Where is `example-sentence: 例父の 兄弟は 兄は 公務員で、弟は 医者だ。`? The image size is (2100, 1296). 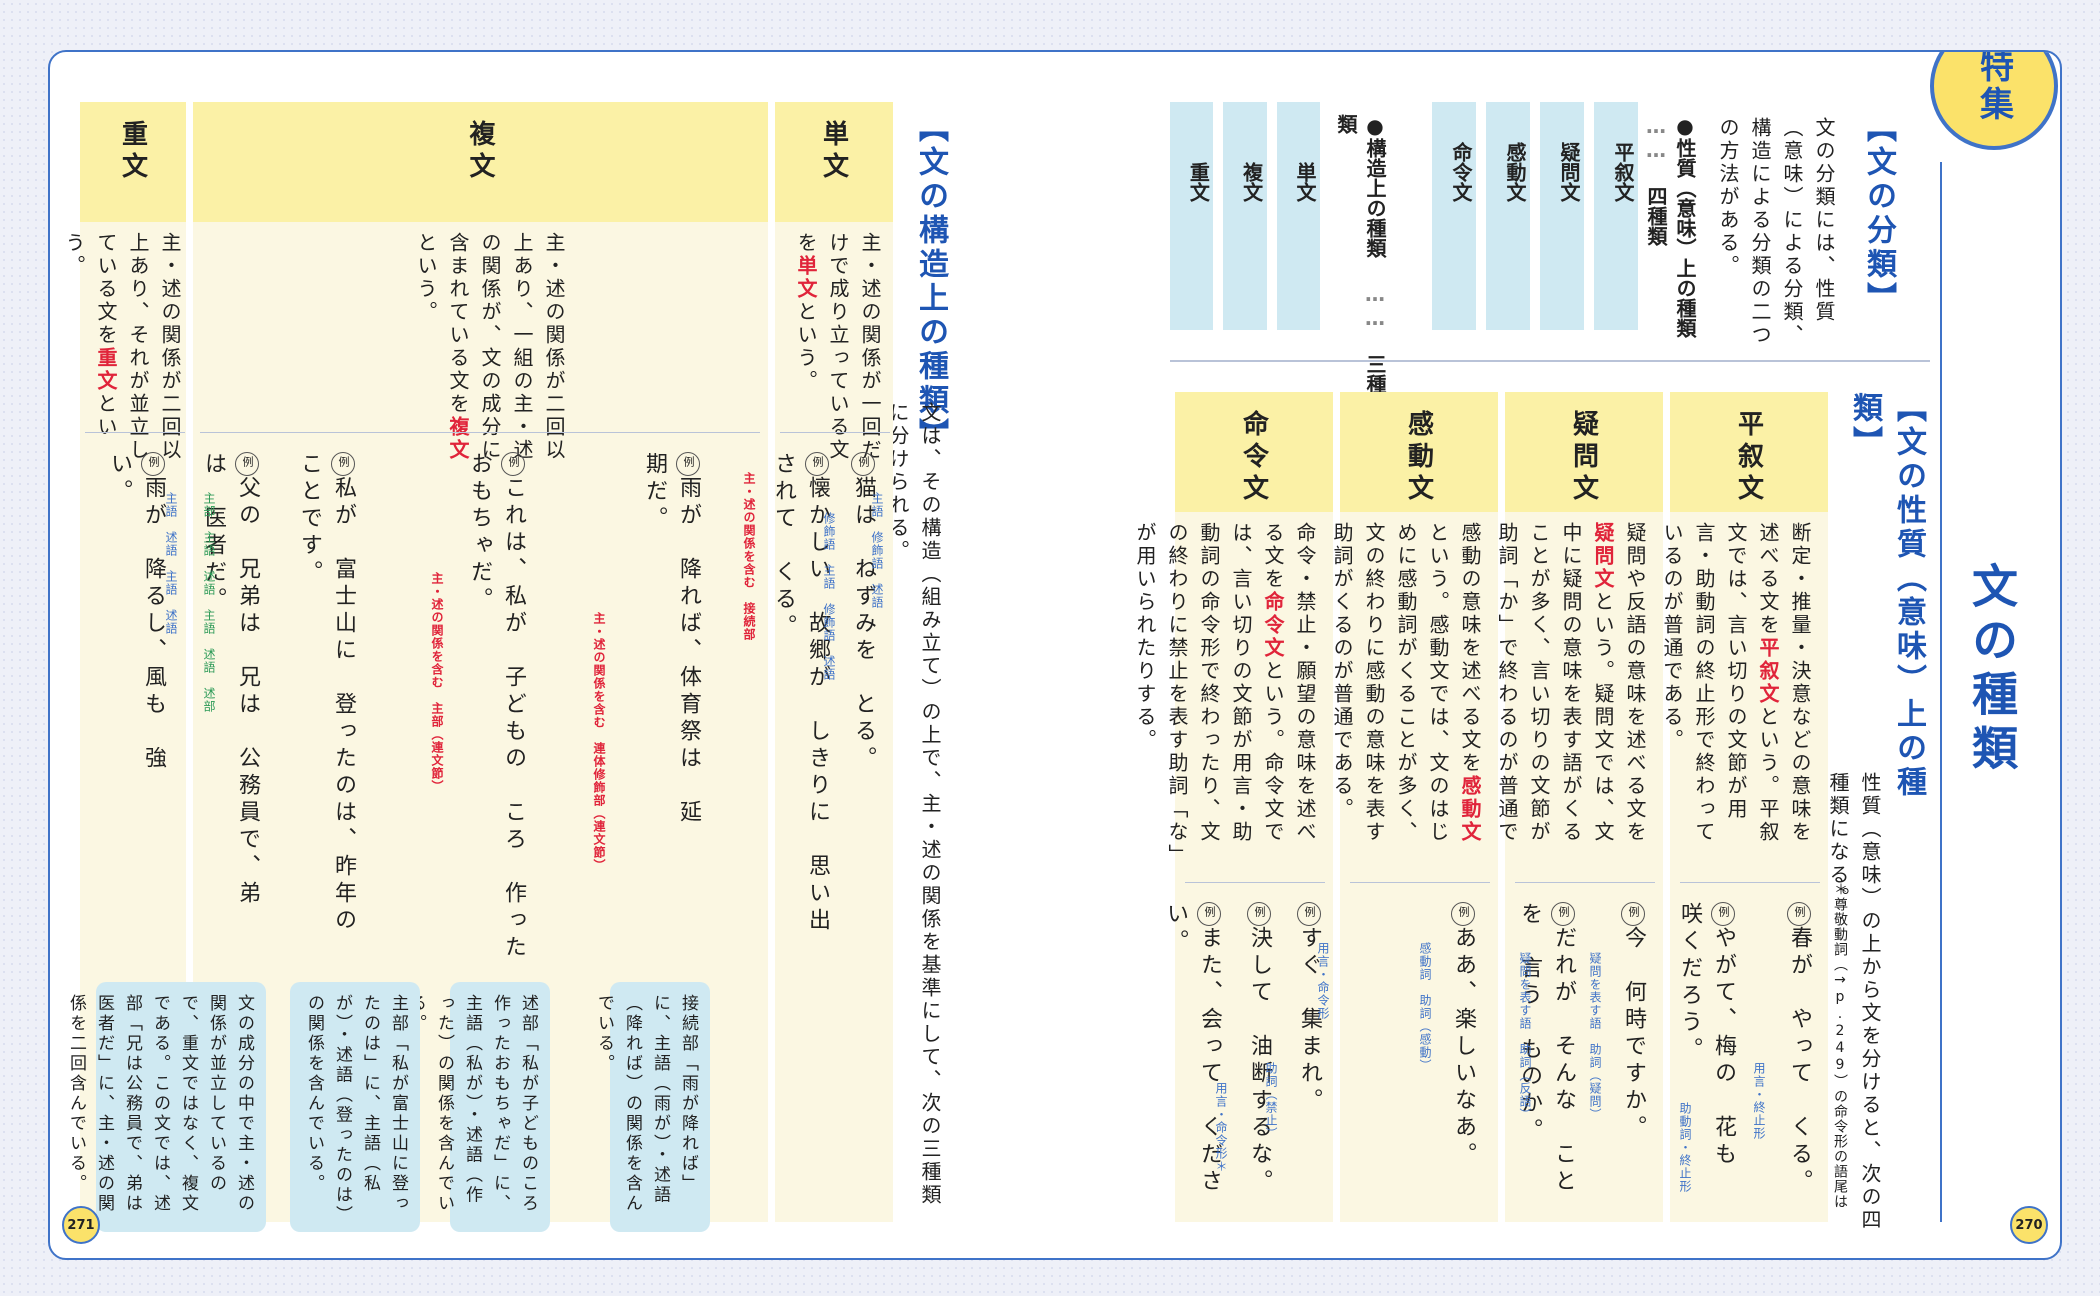
example-sentence: 例父の 兄弟は 兄は 公務員で、弟は 医者だ。 is located at coordinates (232, 692).